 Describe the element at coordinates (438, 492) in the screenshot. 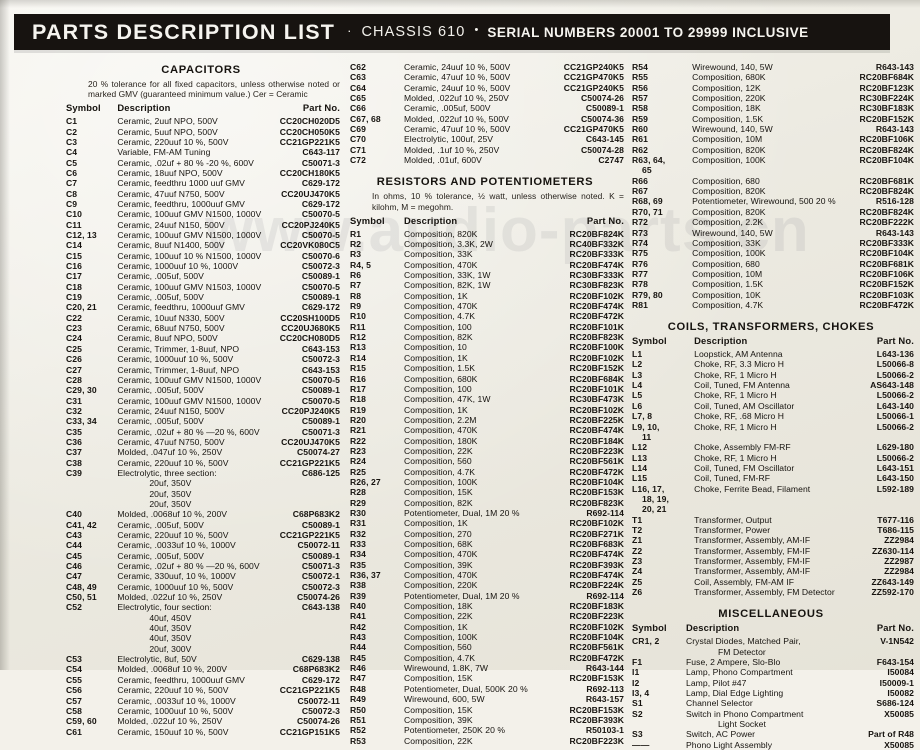

I see `cell-description: Composition, 15K` at that location.